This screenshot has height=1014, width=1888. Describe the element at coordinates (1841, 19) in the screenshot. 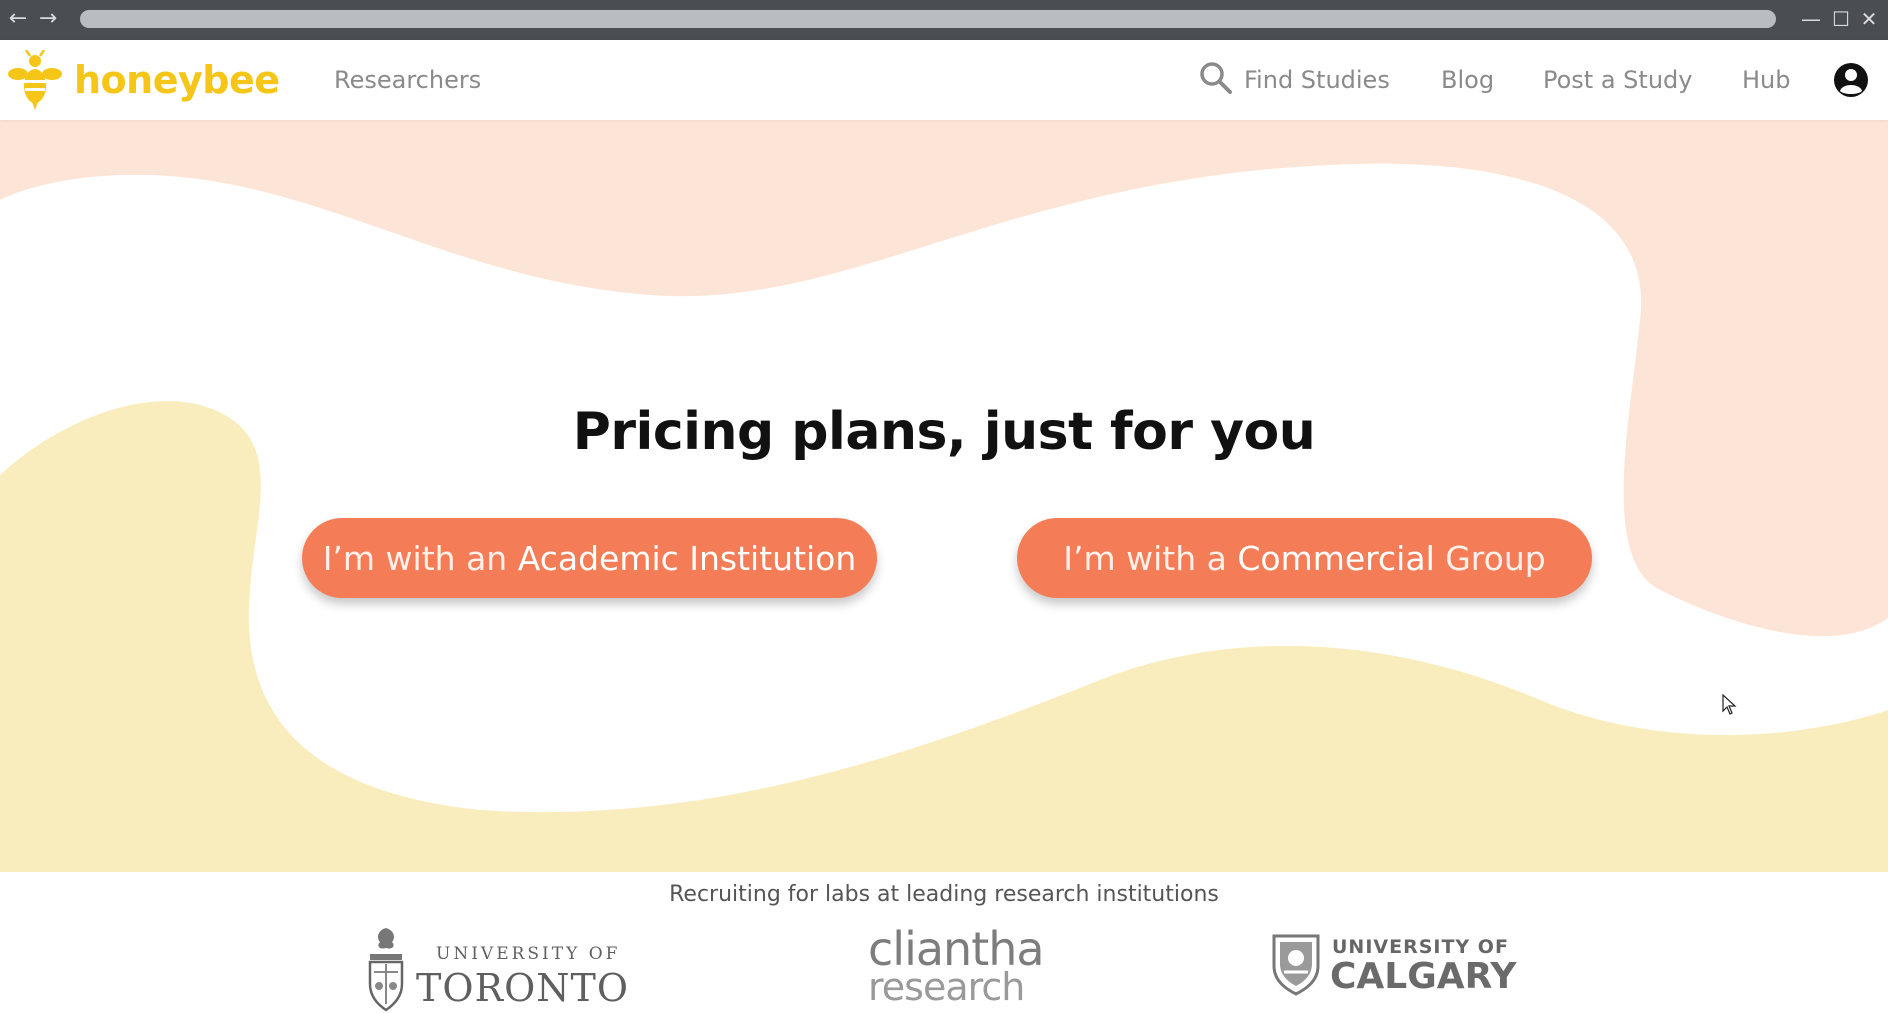

I see `maximize-icon: ☐` at that location.